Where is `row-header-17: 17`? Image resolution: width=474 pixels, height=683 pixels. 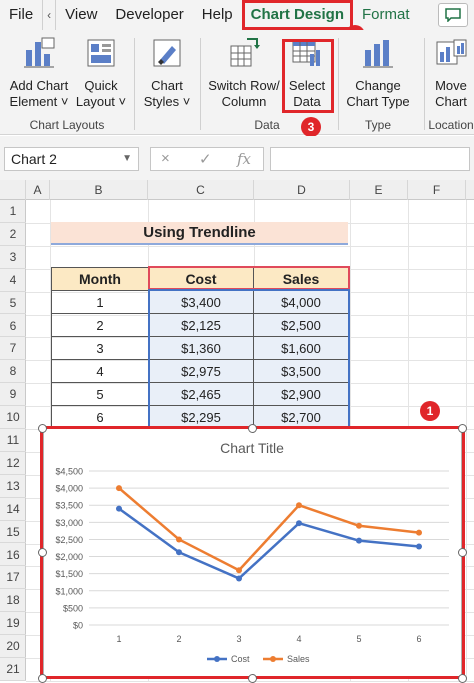
row-header-17: 17 is located at coordinates (13, 578).